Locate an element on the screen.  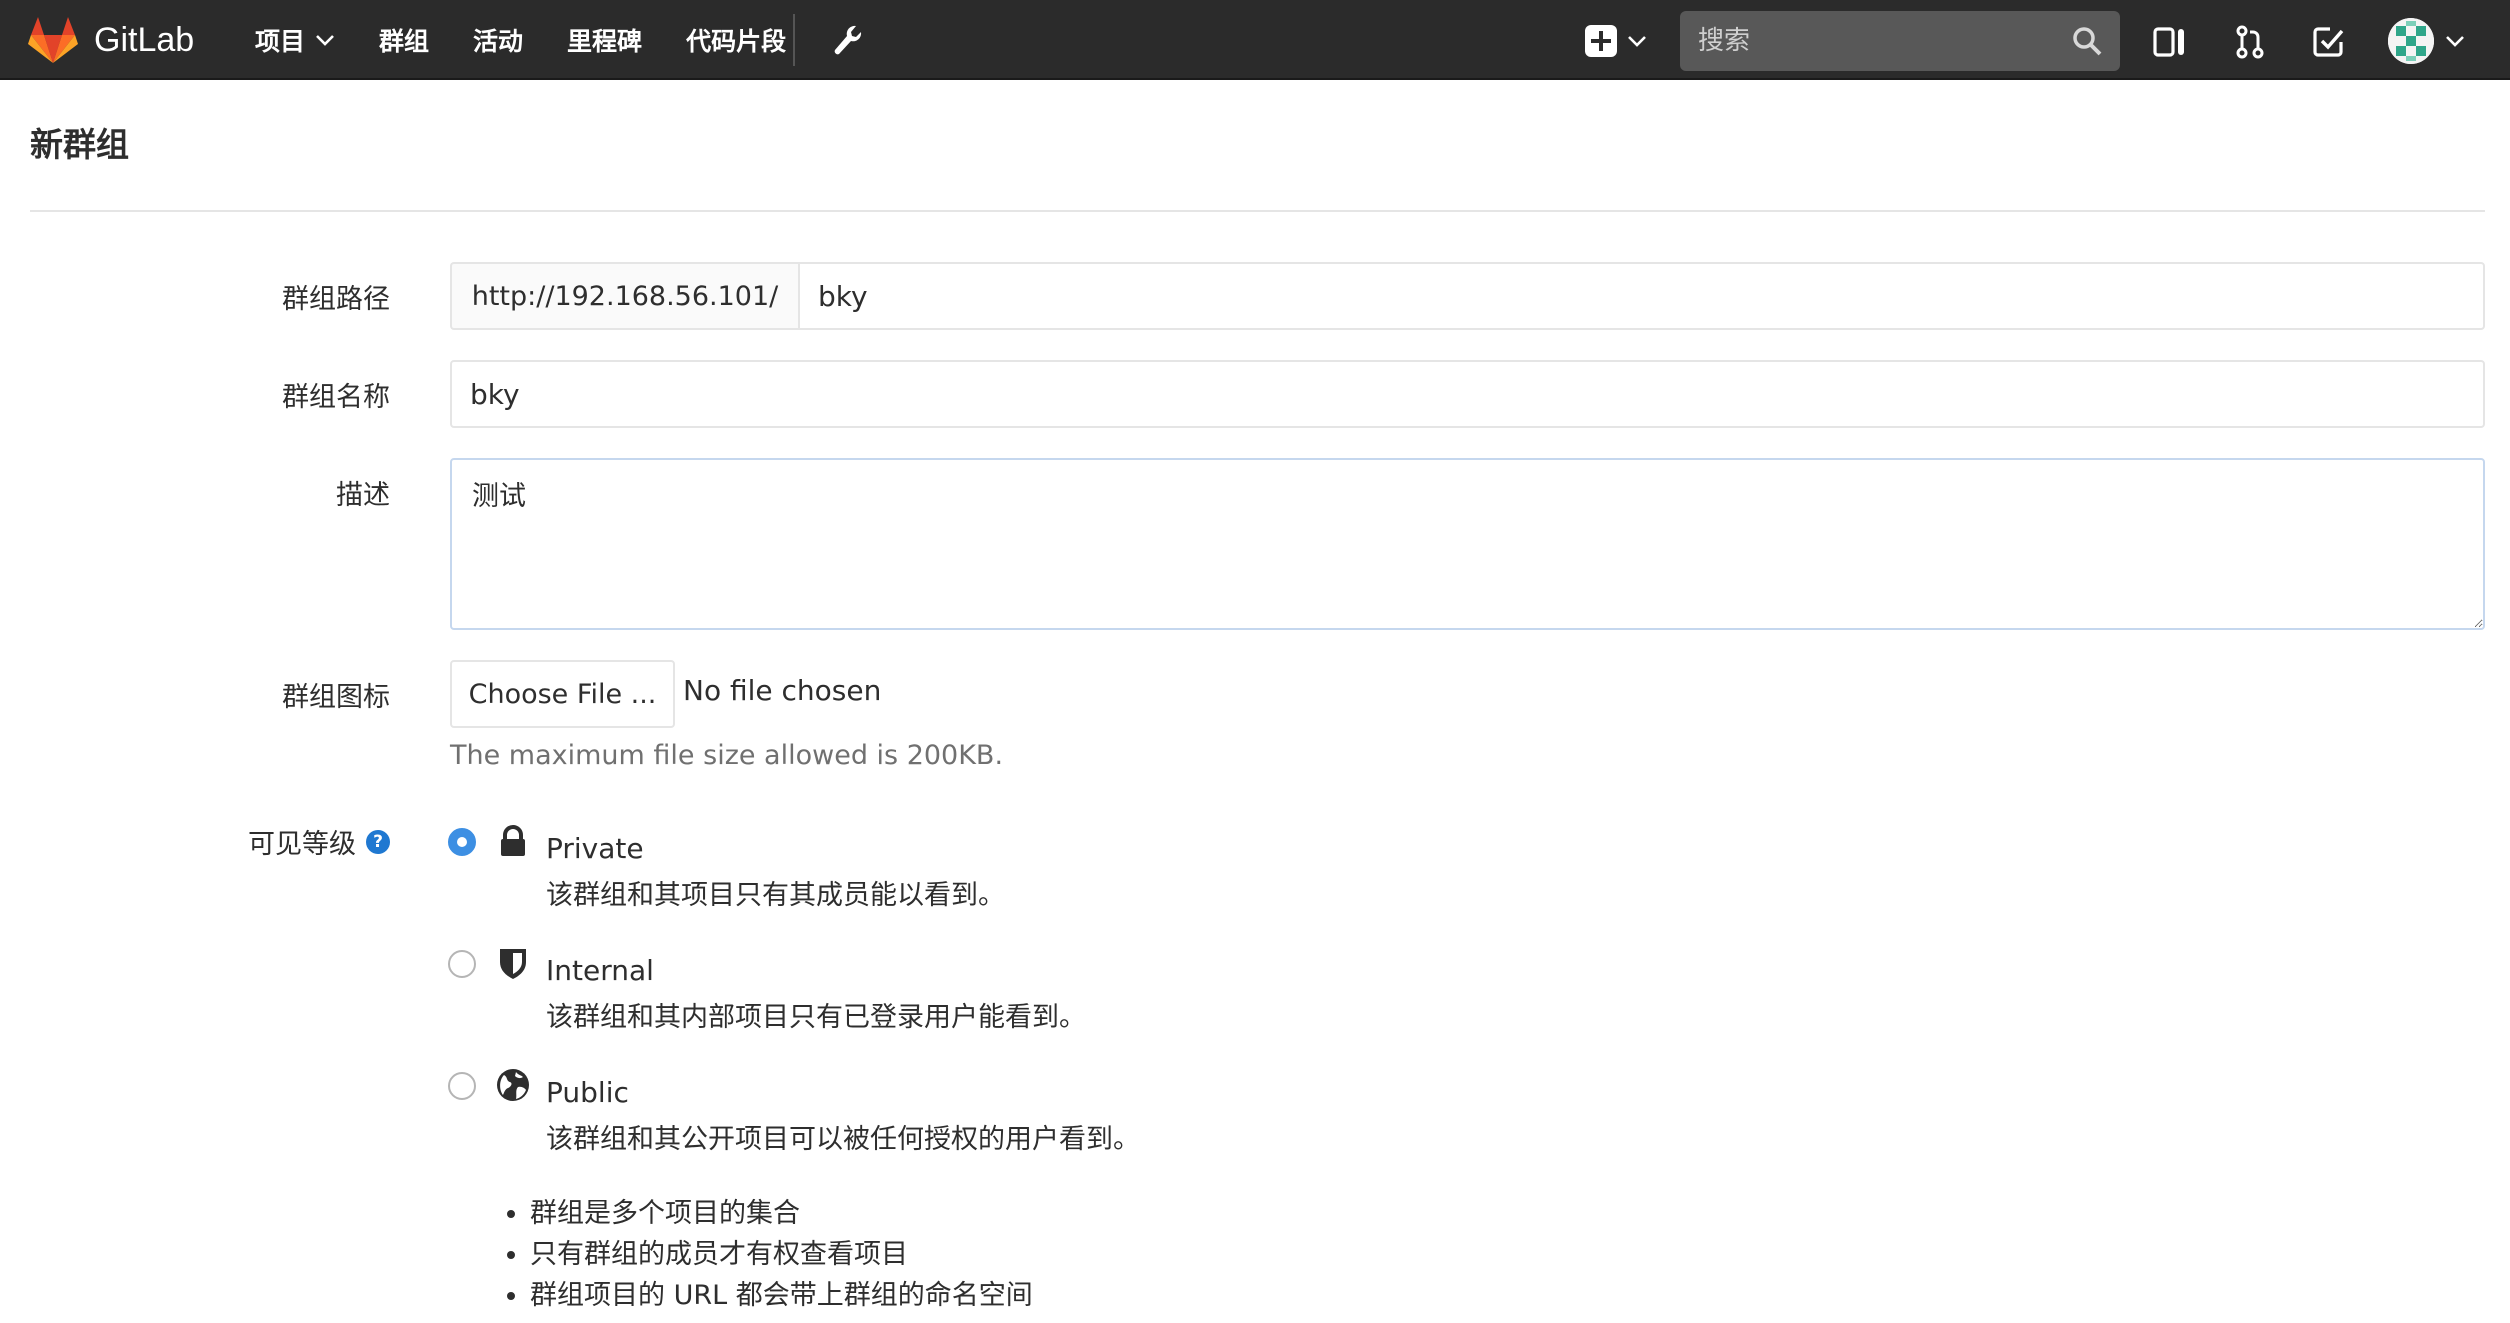
menu-activity: 活动 is located at coordinates (498, 40).